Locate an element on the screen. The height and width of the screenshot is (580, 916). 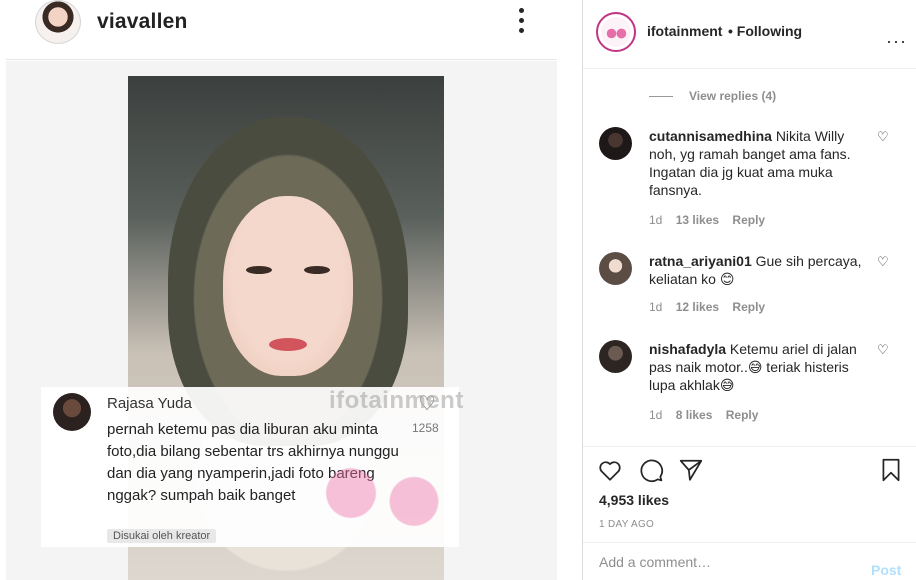
account-username: ifotainment is located at coordinates (684, 31).